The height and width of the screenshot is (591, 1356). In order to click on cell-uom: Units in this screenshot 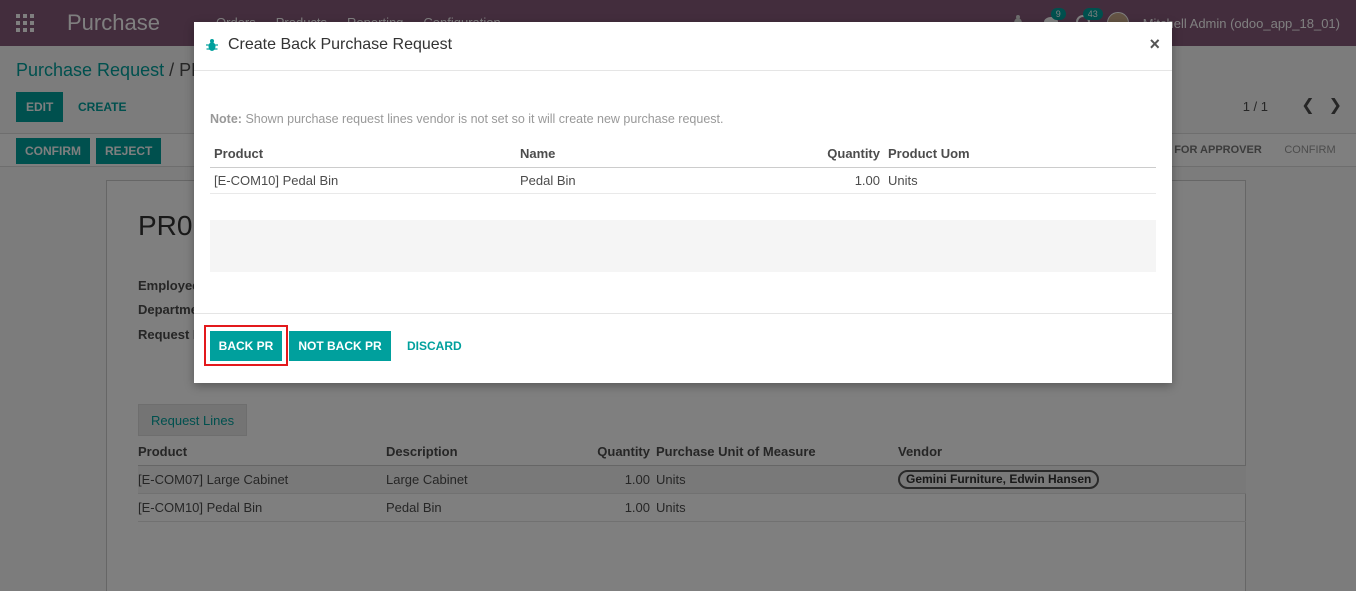, I will do `click(903, 180)`.